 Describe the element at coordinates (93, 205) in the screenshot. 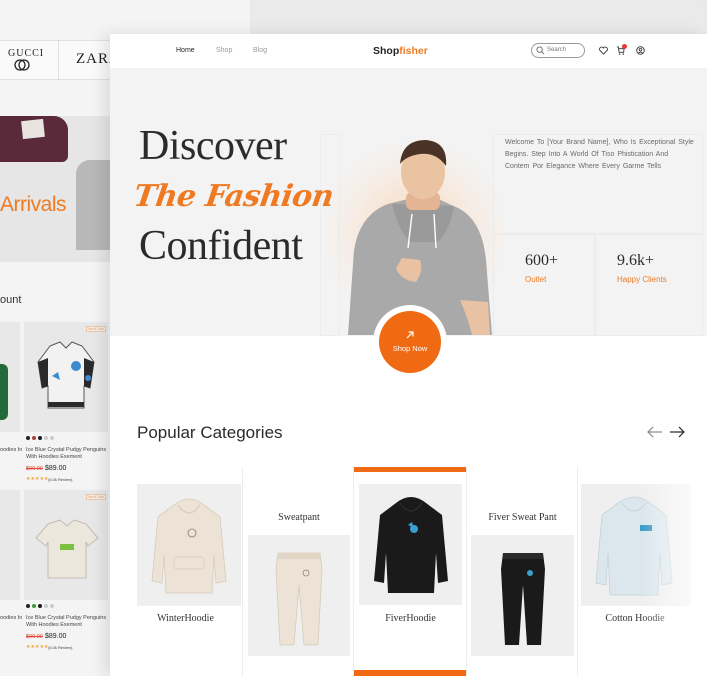

I see `background-model-image` at that location.